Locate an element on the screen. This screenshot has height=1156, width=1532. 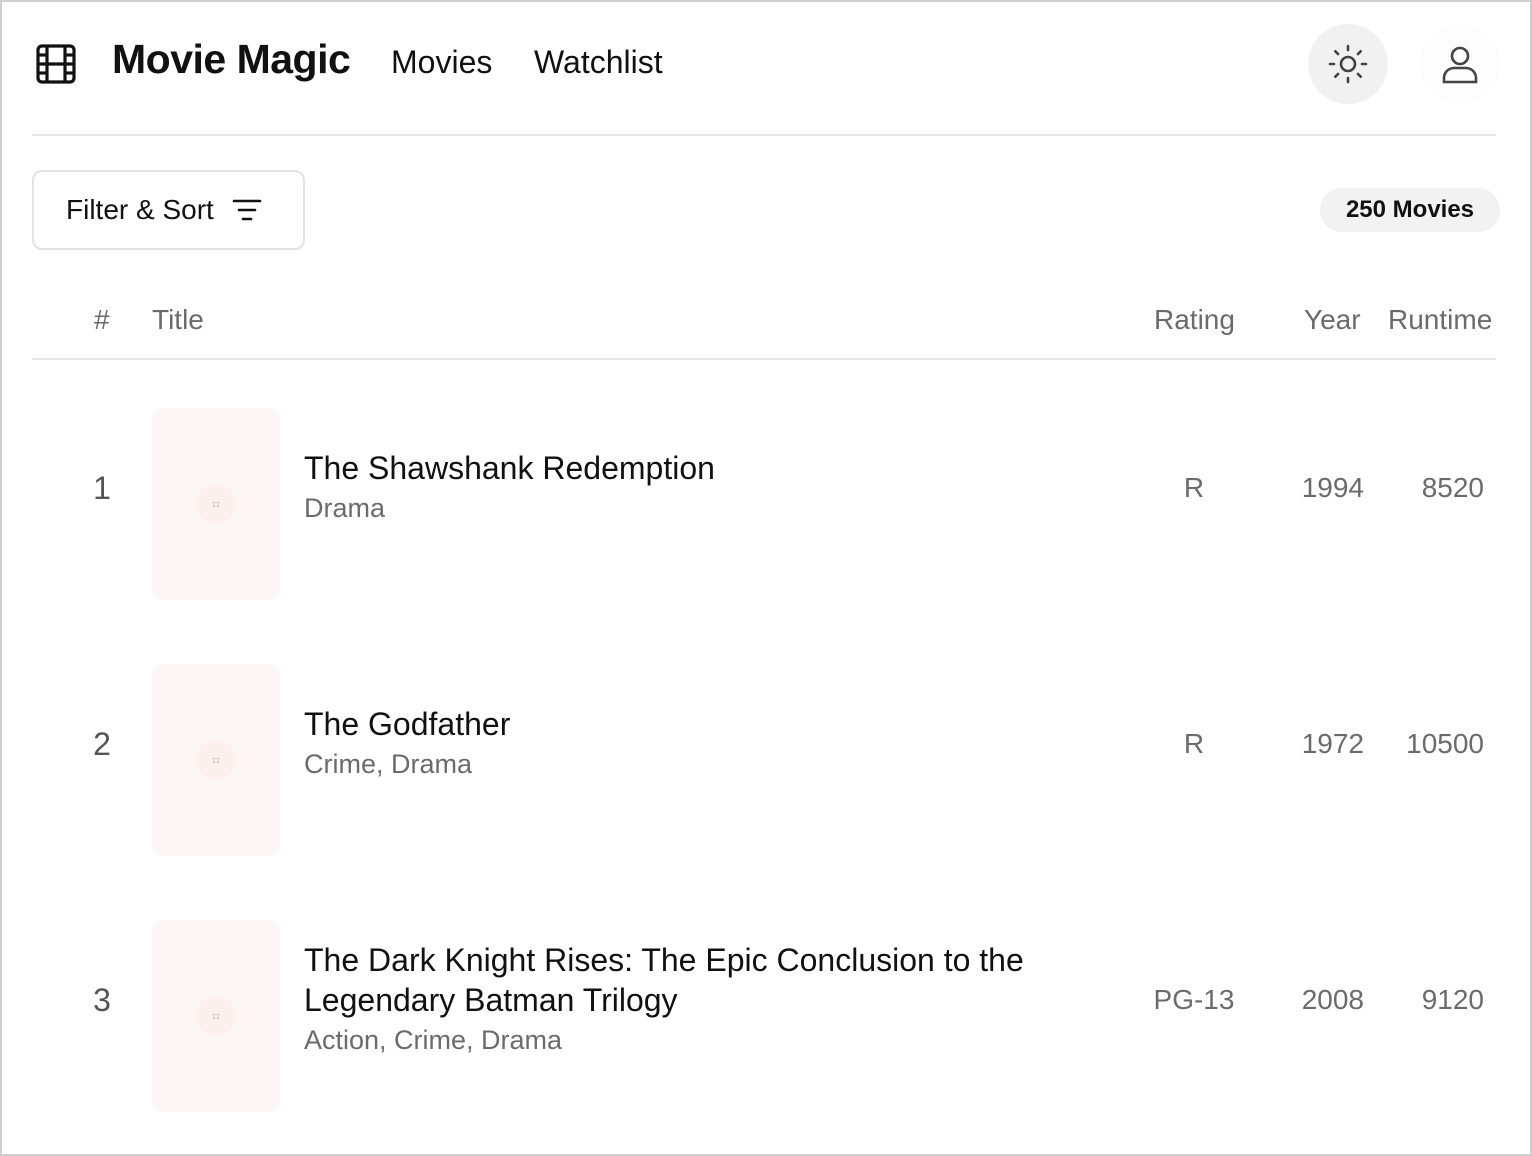
user-profile-button is located at coordinates (1460, 64).